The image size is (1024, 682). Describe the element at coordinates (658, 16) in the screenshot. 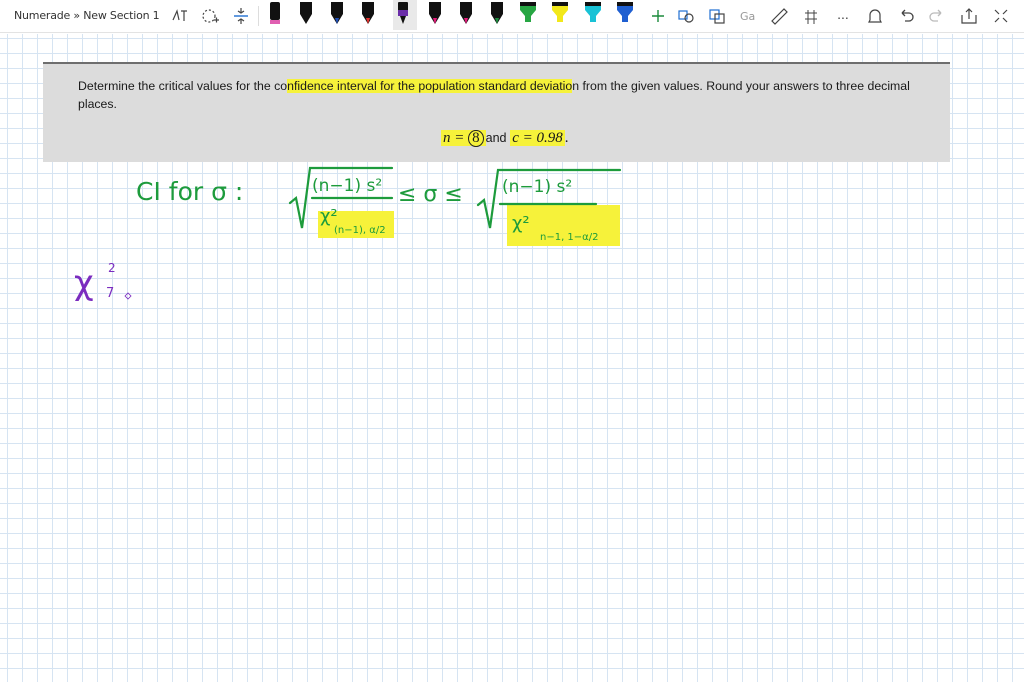

I see `add-pen-icon` at that location.